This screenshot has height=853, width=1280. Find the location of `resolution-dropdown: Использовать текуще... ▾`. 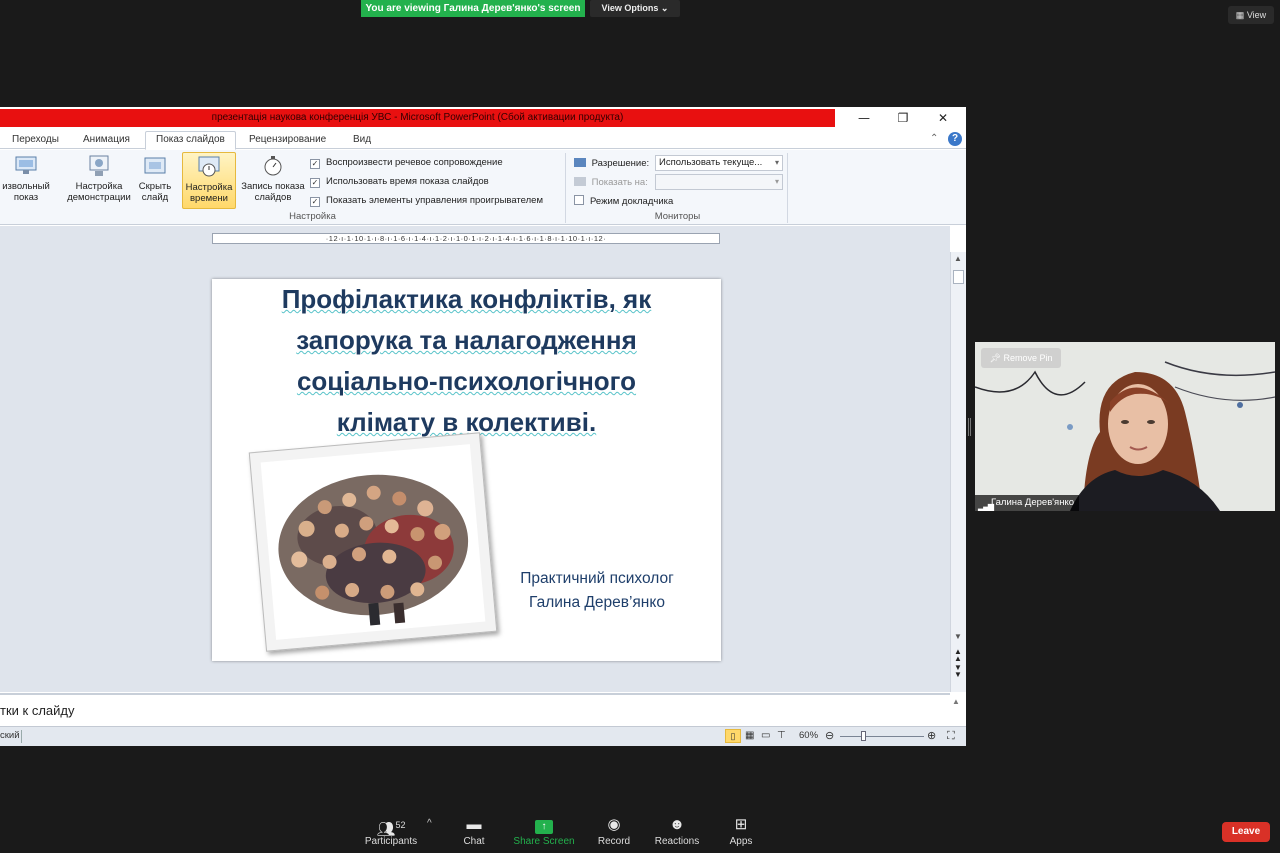

resolution-dropdown: Использовать текуще... ▾ is located at coordinates (719, 163).